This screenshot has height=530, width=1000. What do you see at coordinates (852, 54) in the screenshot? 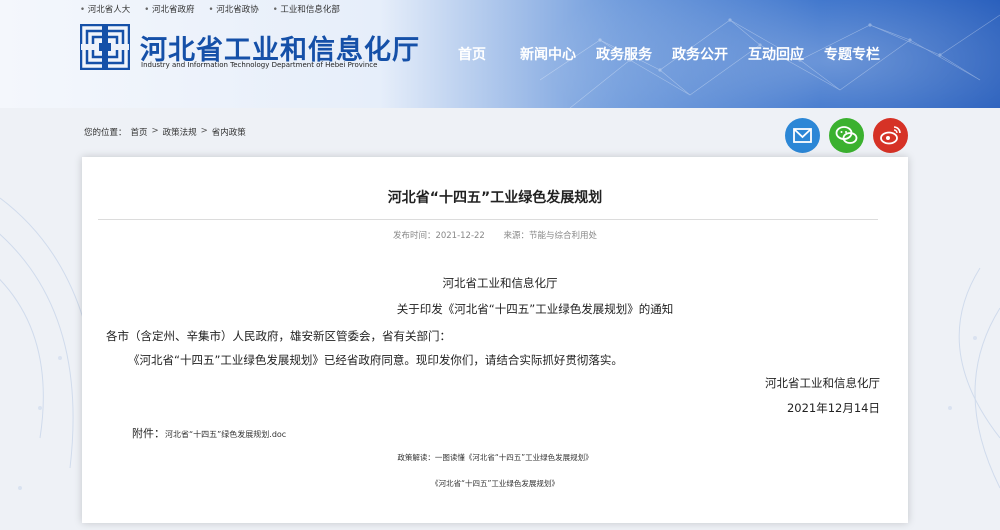
I see `nav-topics: 专题专栏` at bounding box center [852, 54].